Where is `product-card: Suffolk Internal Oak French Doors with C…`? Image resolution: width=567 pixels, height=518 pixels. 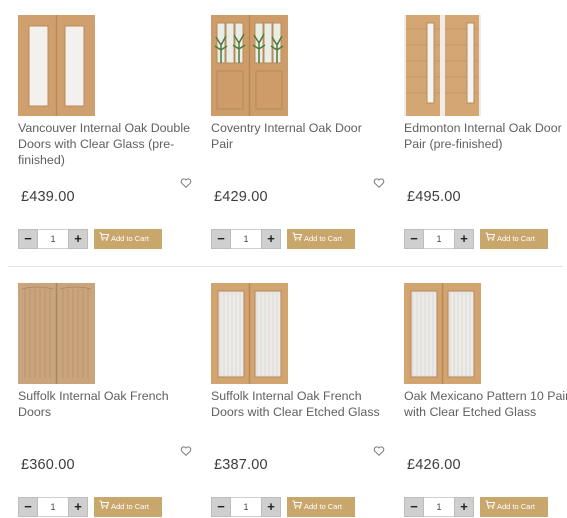 product-card: Suffolk Internal Oak French Doors with C… is located at coordinates (298, 393).